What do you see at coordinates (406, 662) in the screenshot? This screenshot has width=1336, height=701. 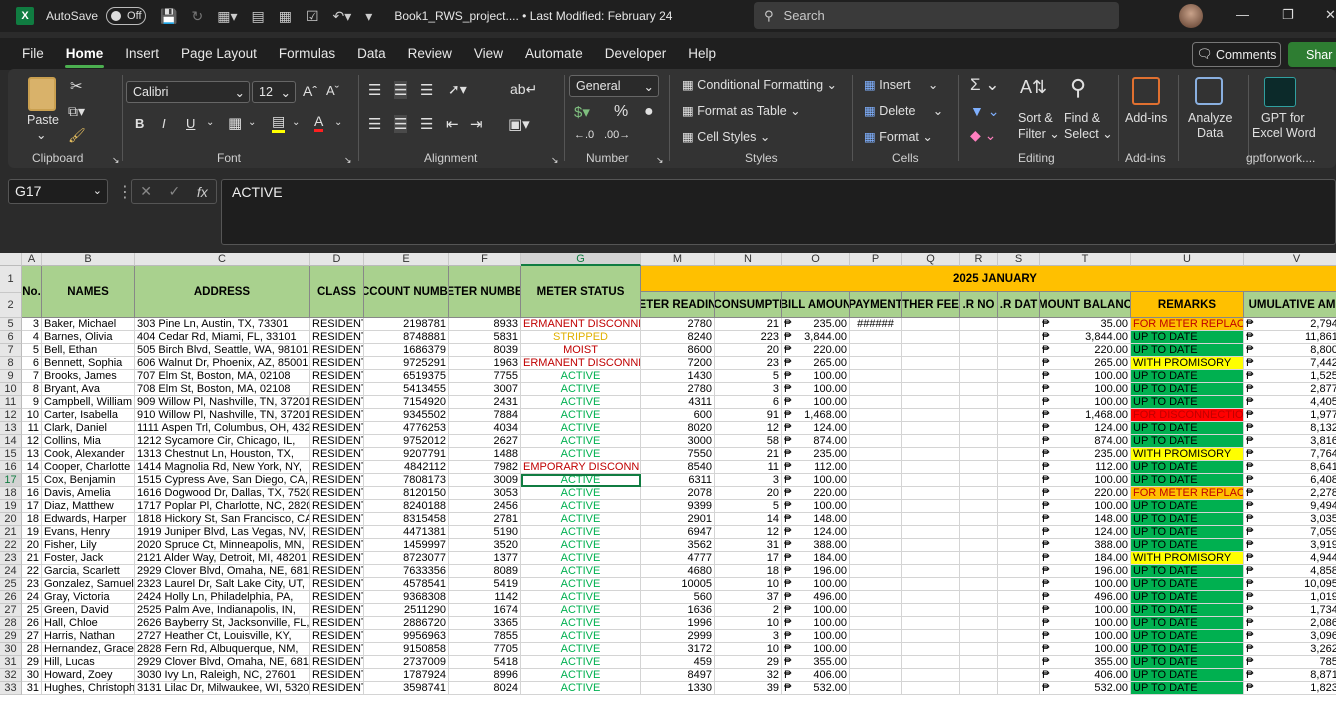 I see `cell-acct: 2737009` at bounding box center [406, 662].